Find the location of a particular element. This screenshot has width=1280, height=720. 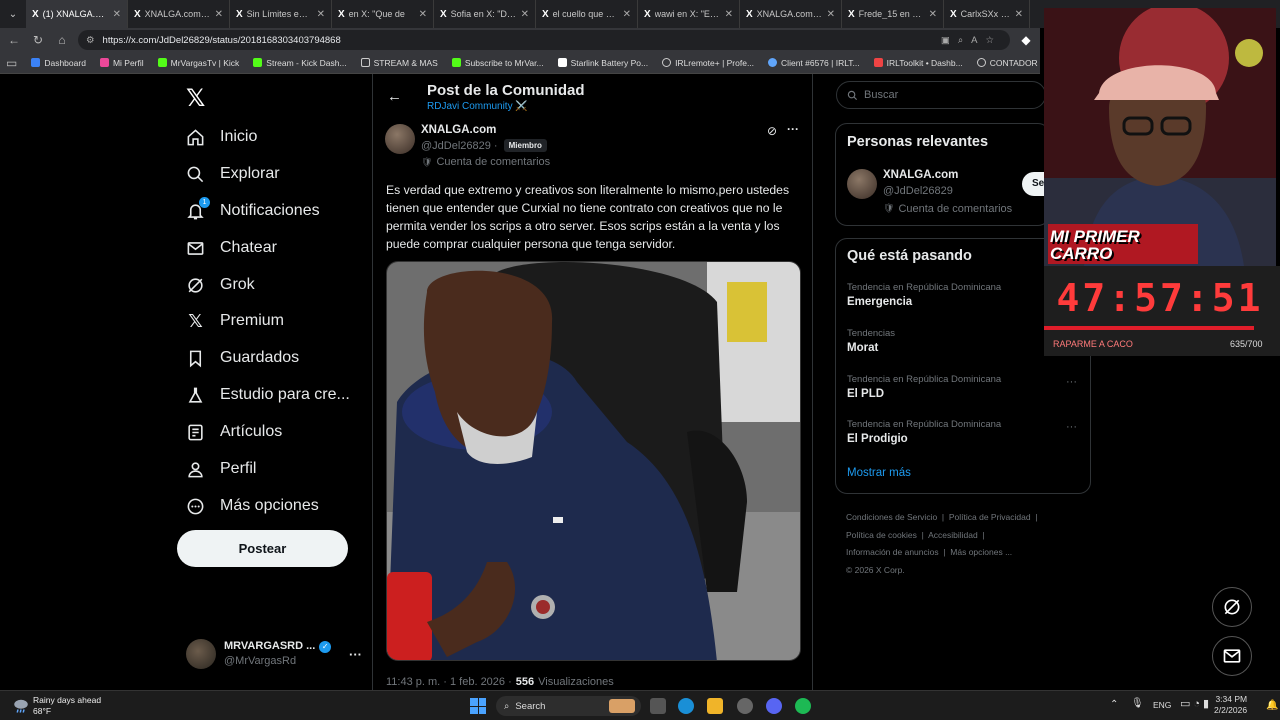

extension-icon: ◆ is located at coordinates (1026, 40).